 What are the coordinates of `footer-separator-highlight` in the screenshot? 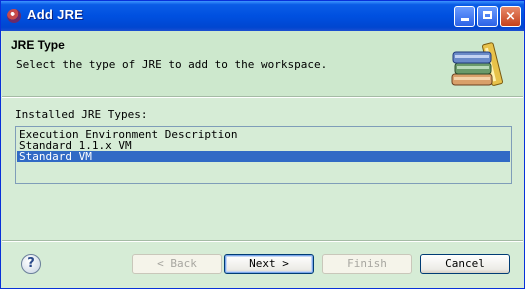 It's located at (262, 241).